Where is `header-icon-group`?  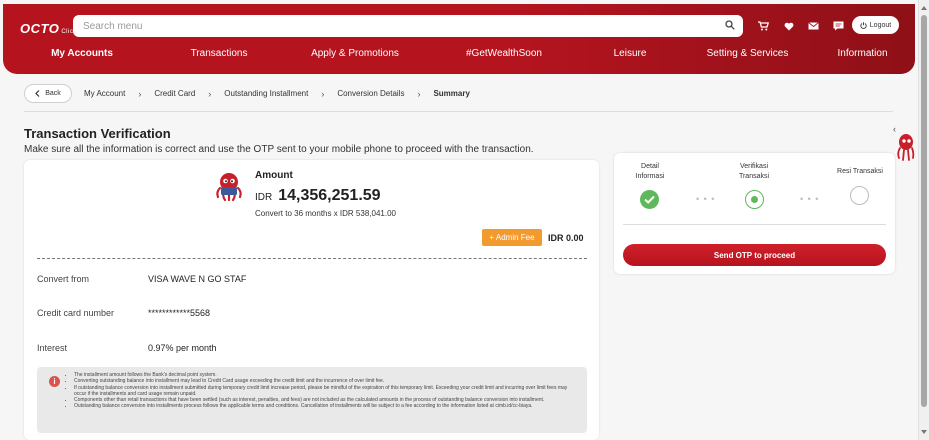 header-icon-group is located at coordinates (801, 26).